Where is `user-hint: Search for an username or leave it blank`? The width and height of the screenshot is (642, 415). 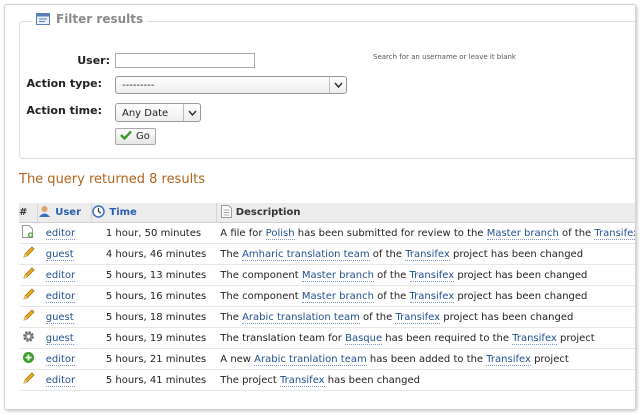
user-hint: Search for an username or leave it blank is located at coordinates (444, 57).